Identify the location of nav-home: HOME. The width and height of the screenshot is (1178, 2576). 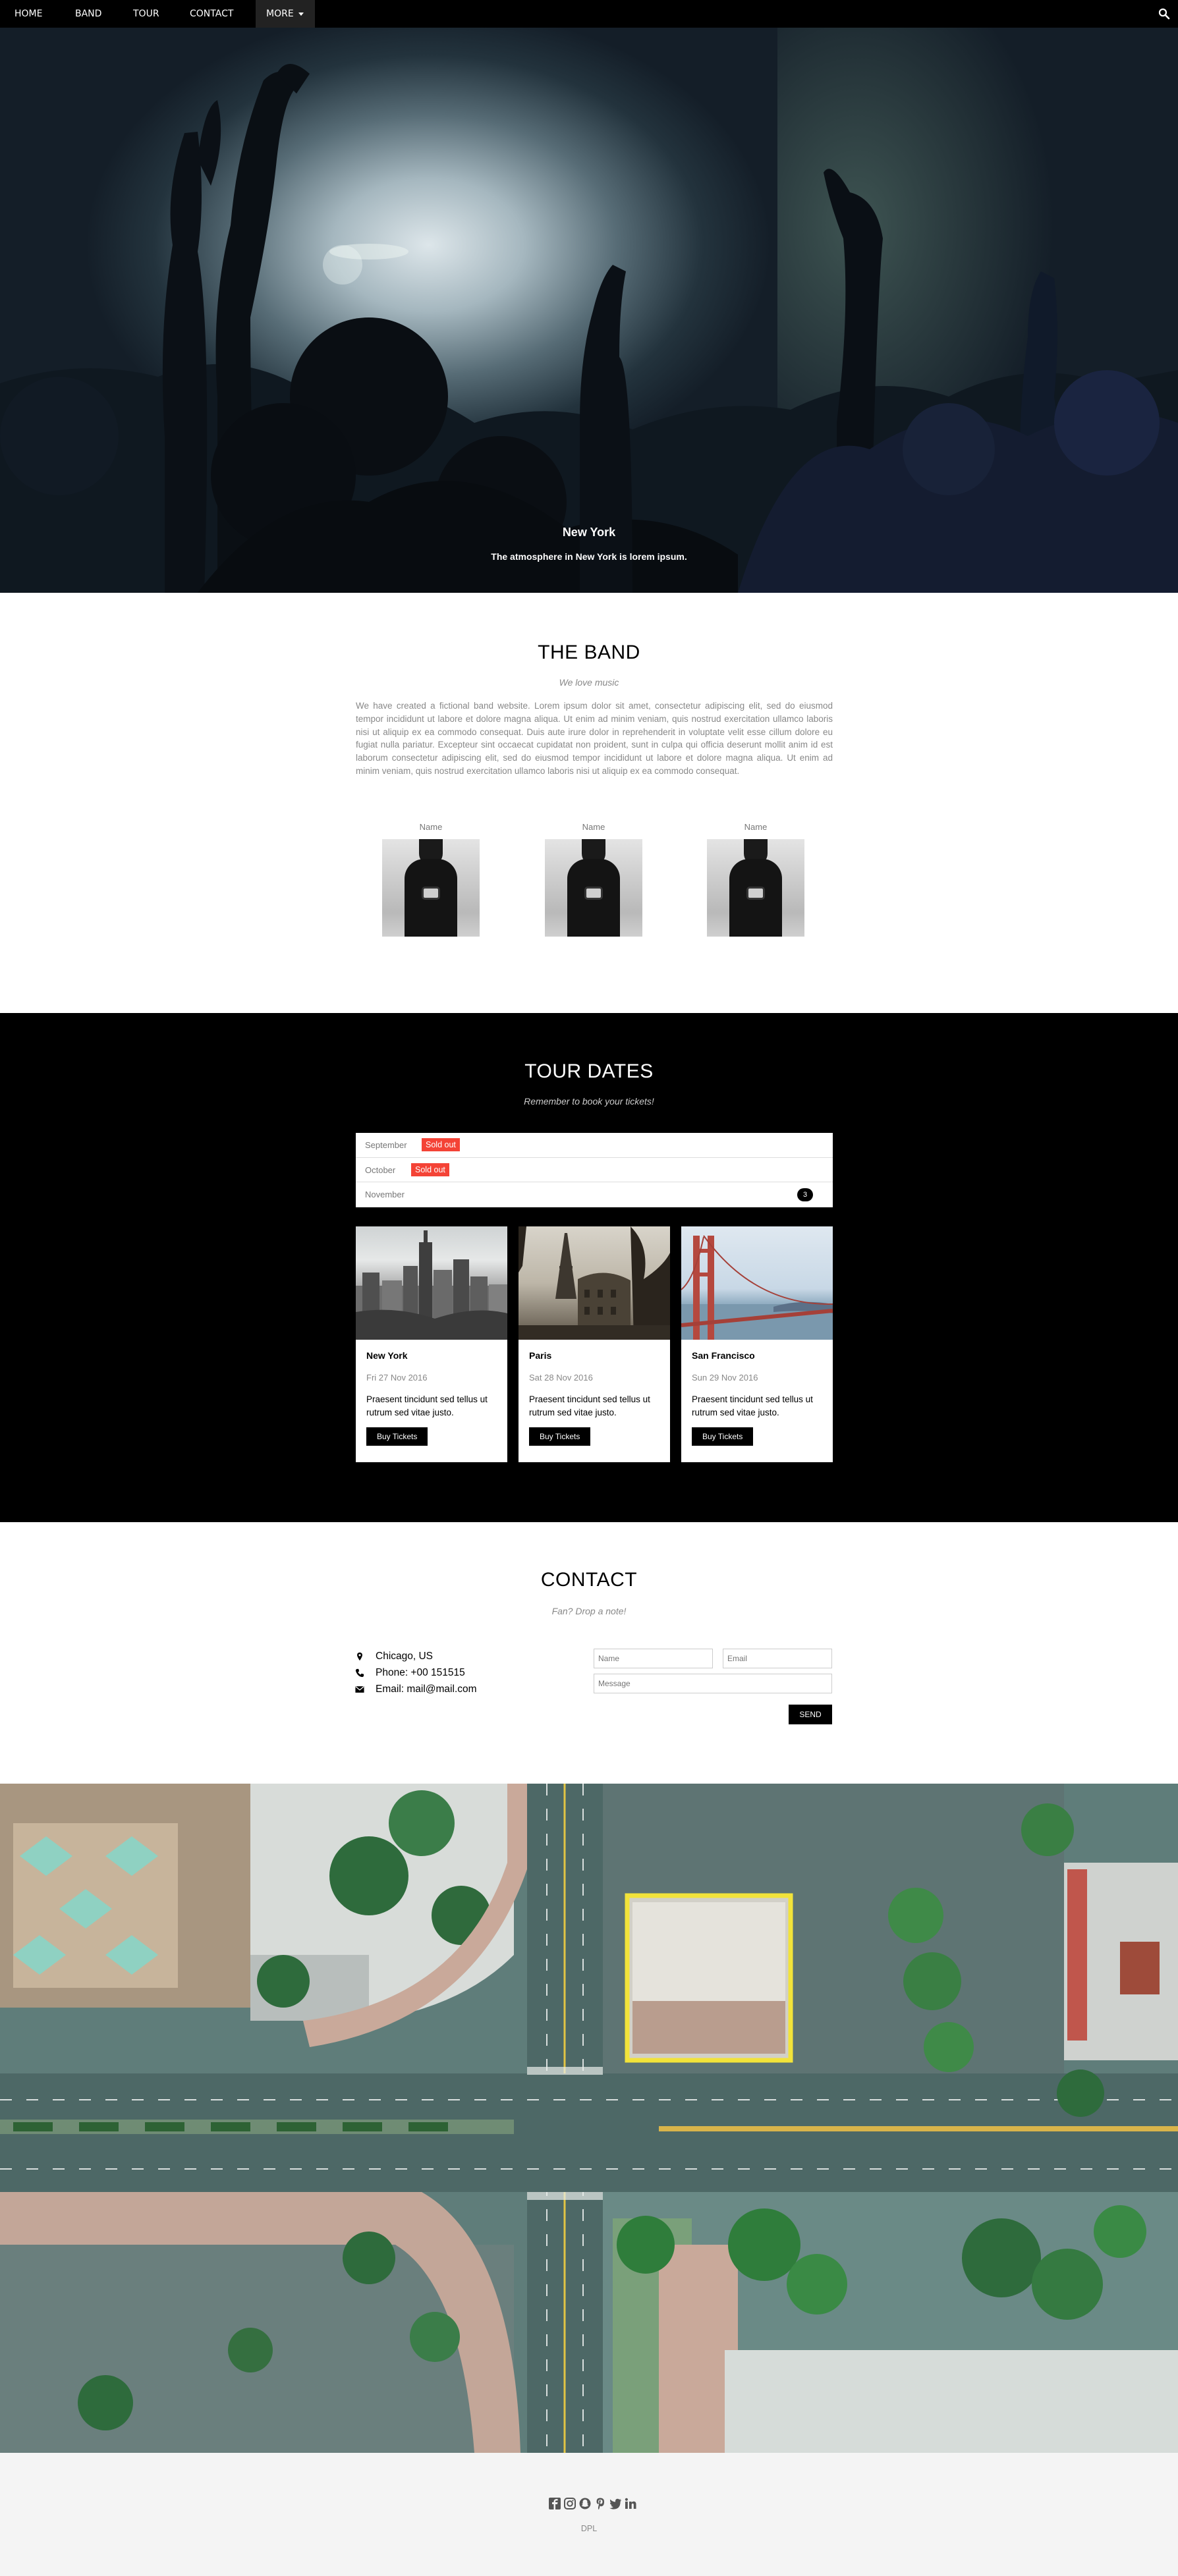
(28, 14).